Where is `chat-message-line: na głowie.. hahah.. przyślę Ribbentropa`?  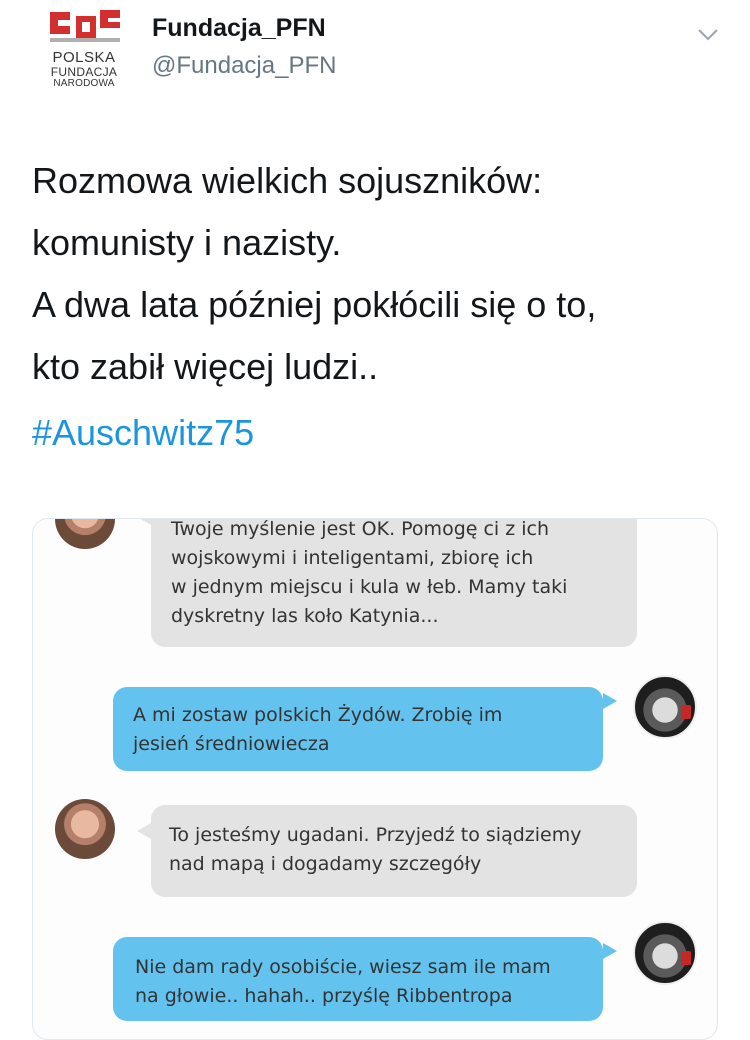
chat-message-line: na głowie.. hahah.. przyślę Ribbentropa is located at coordinates (324, 996).